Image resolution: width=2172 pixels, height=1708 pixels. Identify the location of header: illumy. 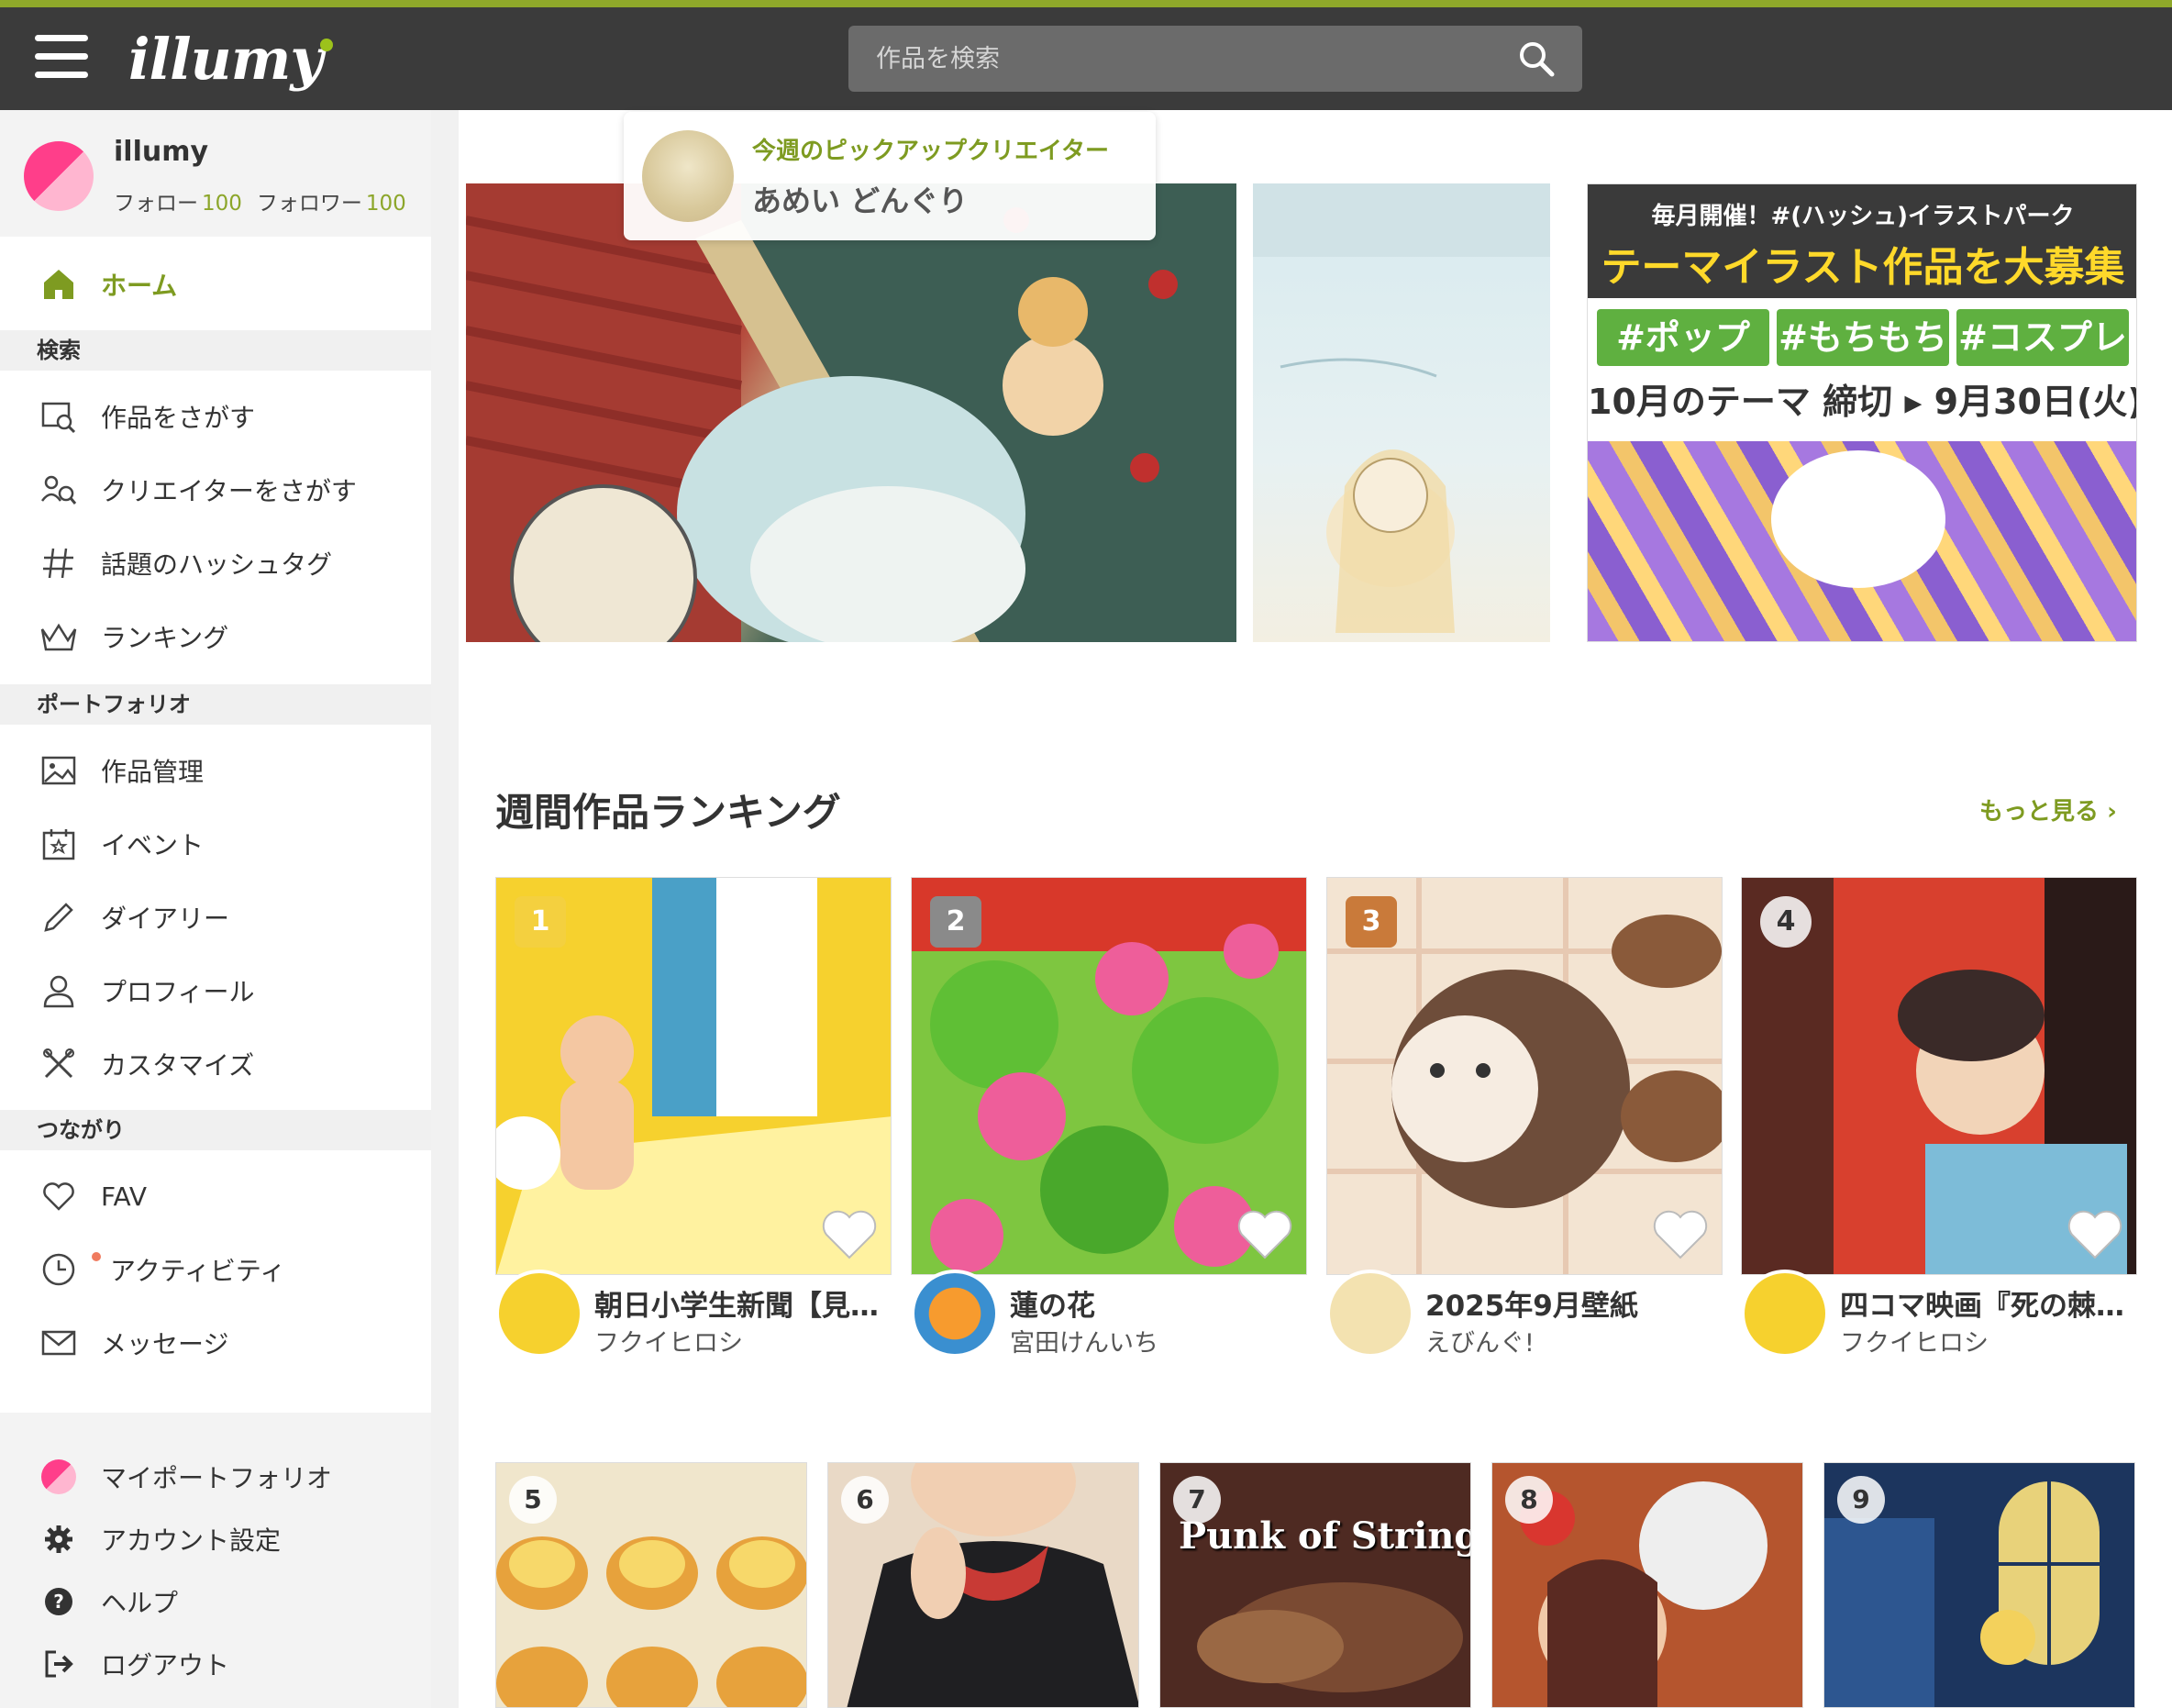
(1086, 58).